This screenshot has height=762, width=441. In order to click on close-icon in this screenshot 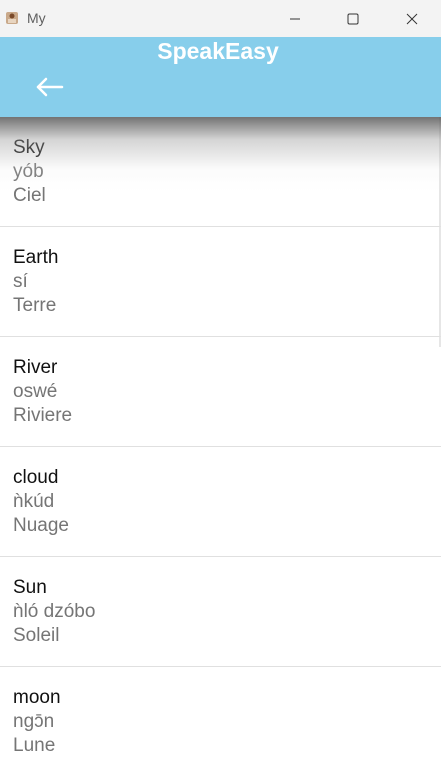, I will do `click(412, 18)`.